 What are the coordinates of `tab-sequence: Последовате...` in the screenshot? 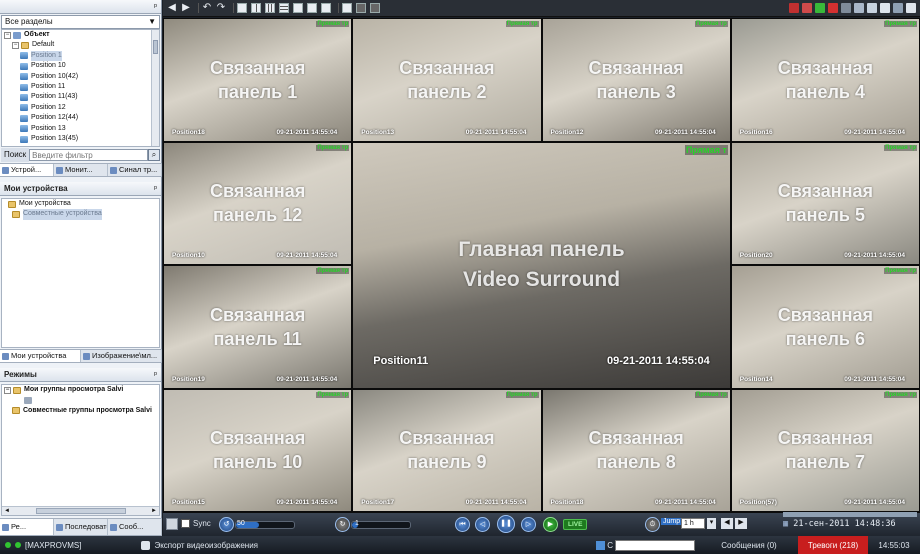 It's located at (81, 527).